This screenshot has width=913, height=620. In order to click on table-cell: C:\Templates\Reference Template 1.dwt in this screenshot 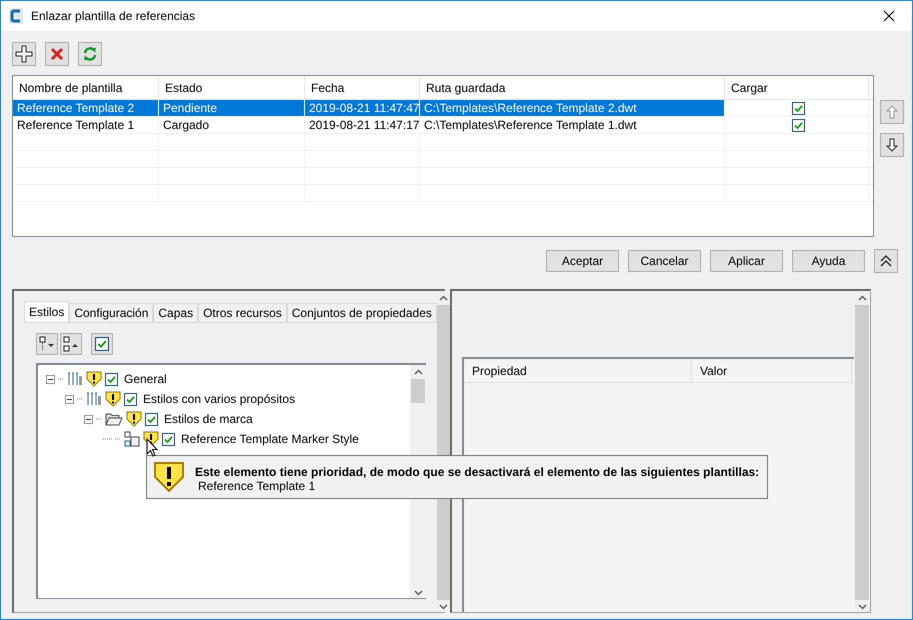, I will do `click(572, 125)`.